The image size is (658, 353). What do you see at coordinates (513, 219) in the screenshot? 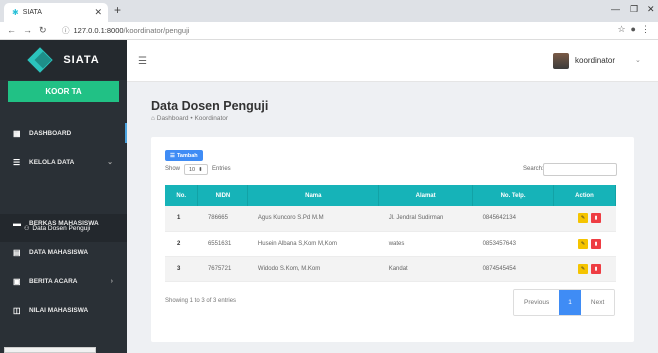
I see `cell-telp: 0845642134` at bounding box center [513, 219].